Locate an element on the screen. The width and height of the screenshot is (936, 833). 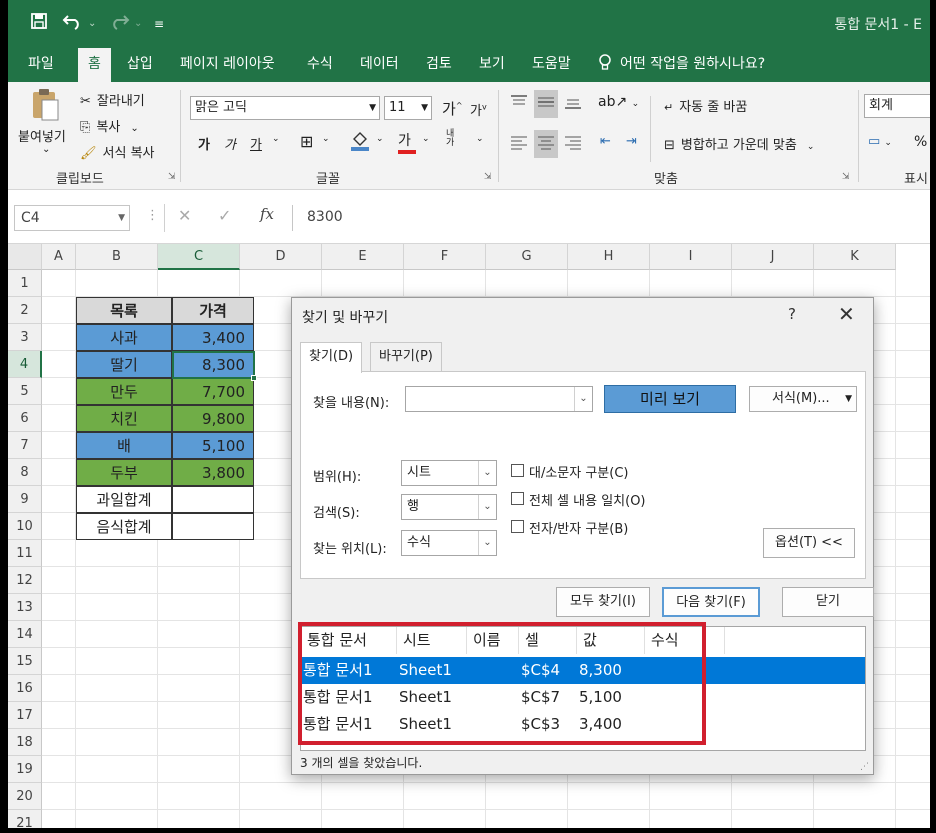
underline-icon: 가 is located at coordinates (256, 143).